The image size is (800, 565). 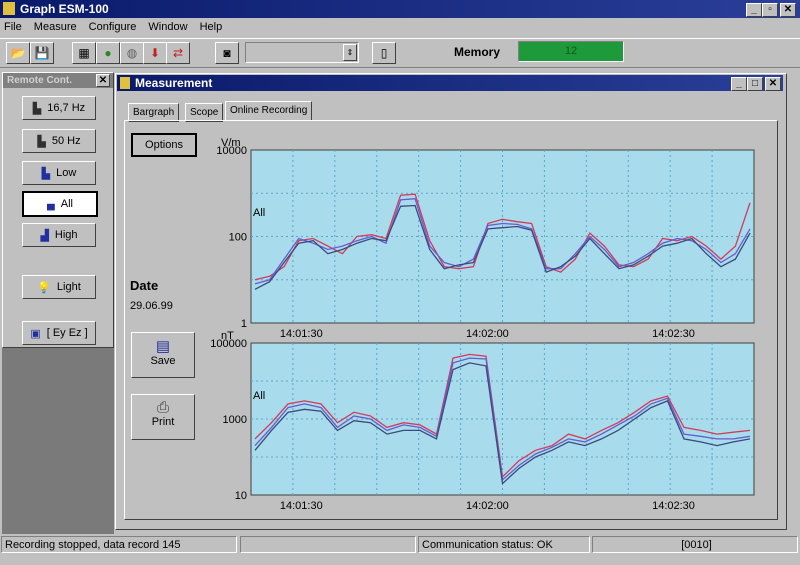 What do you see at coordinates (119, 544) in the screenshot?
I see `status-message: Recording stopped, data record 145` at bounding box center [119, 544].